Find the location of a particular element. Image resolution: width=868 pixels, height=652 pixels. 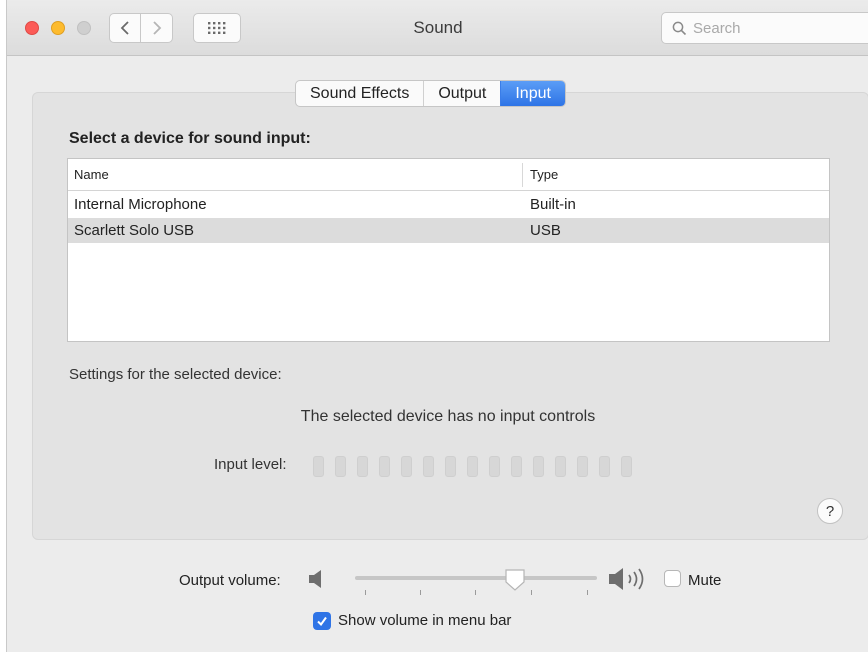

search-placeholder: Search is located at coordinates (717, 28).